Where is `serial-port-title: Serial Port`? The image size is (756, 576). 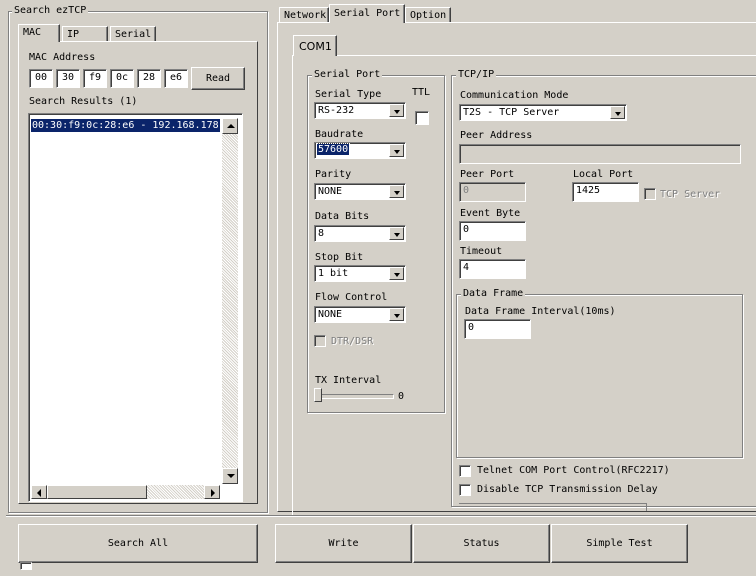
serial-port-title: Serial Port is located at coordinates (347, 74).